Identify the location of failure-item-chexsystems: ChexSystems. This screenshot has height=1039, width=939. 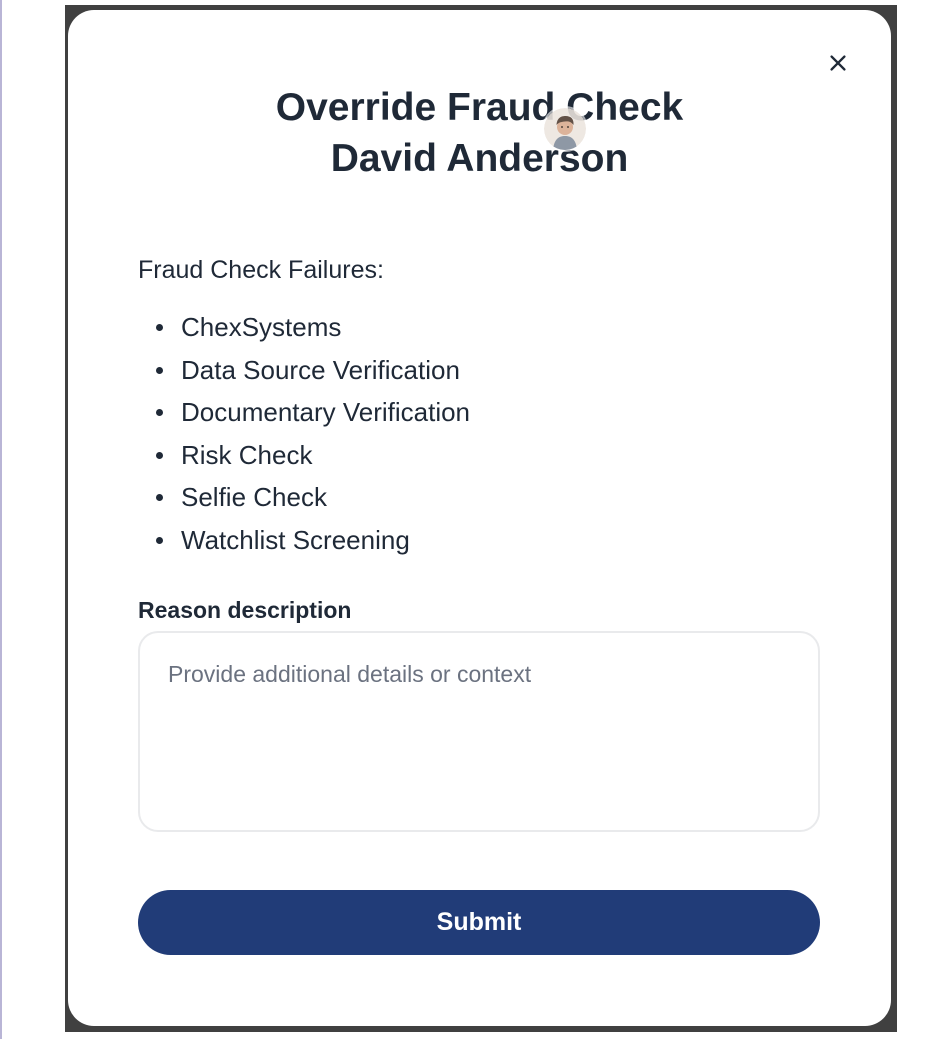
(304, 329).